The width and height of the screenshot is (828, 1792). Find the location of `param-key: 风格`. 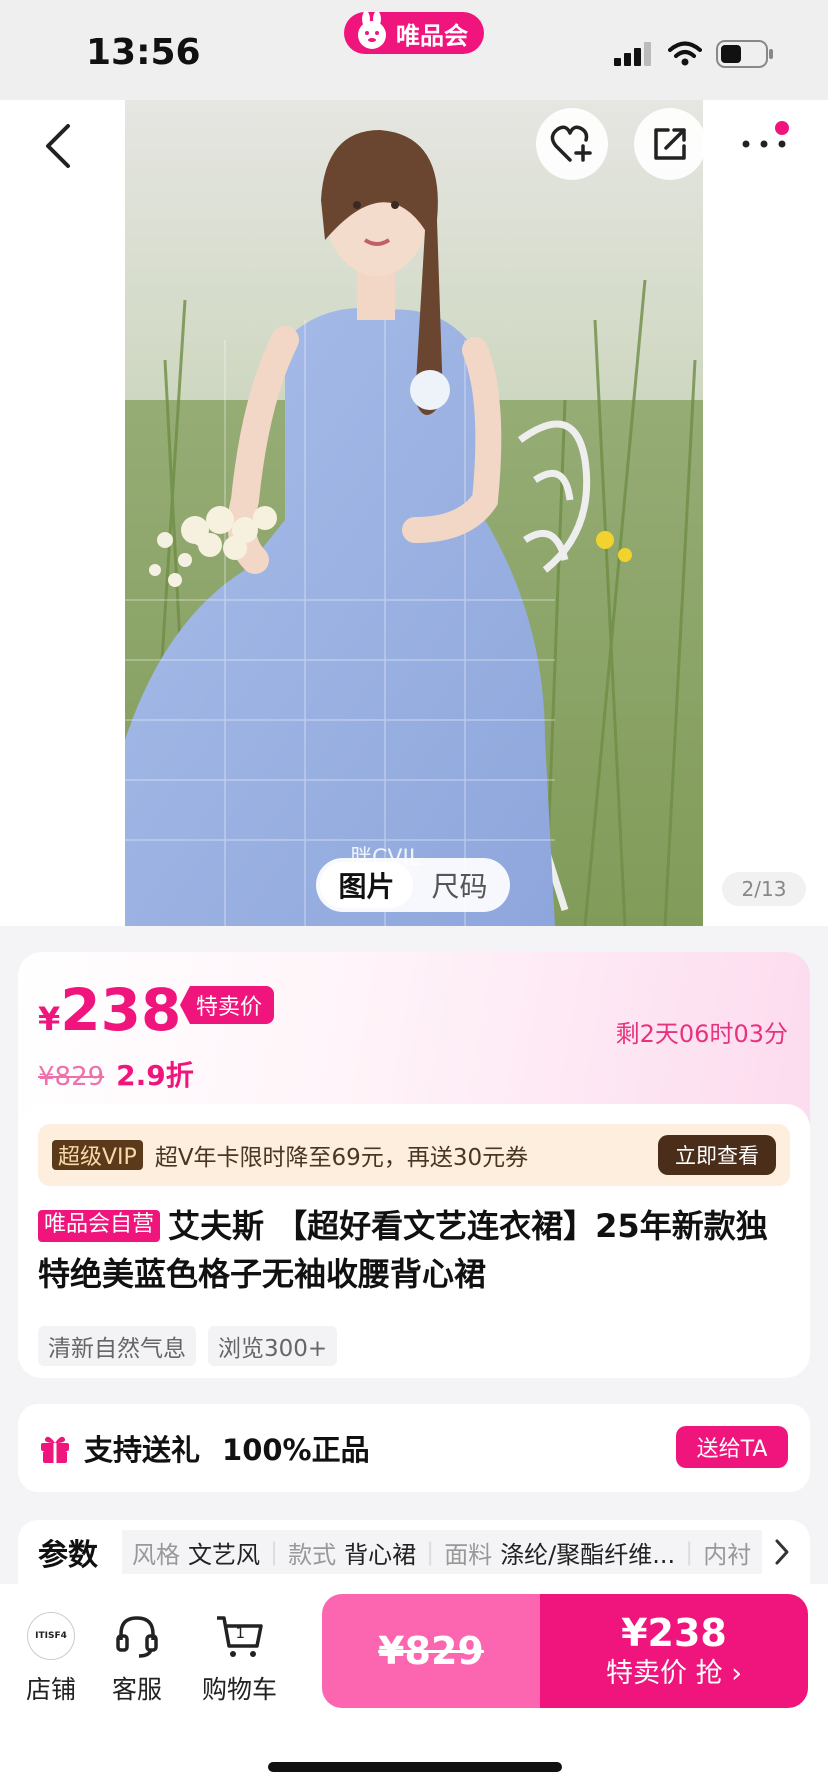

param-key: 风格 is located at coordinates (156, 1554).